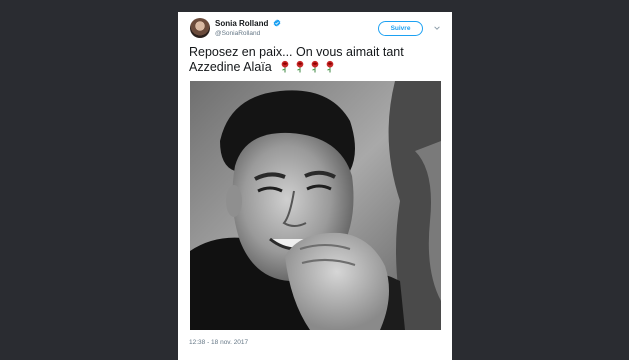  What do you see at coordinates (276, 23) in the screenshot?
I see `verified-badge-icon` at bounding box center [276, 23].